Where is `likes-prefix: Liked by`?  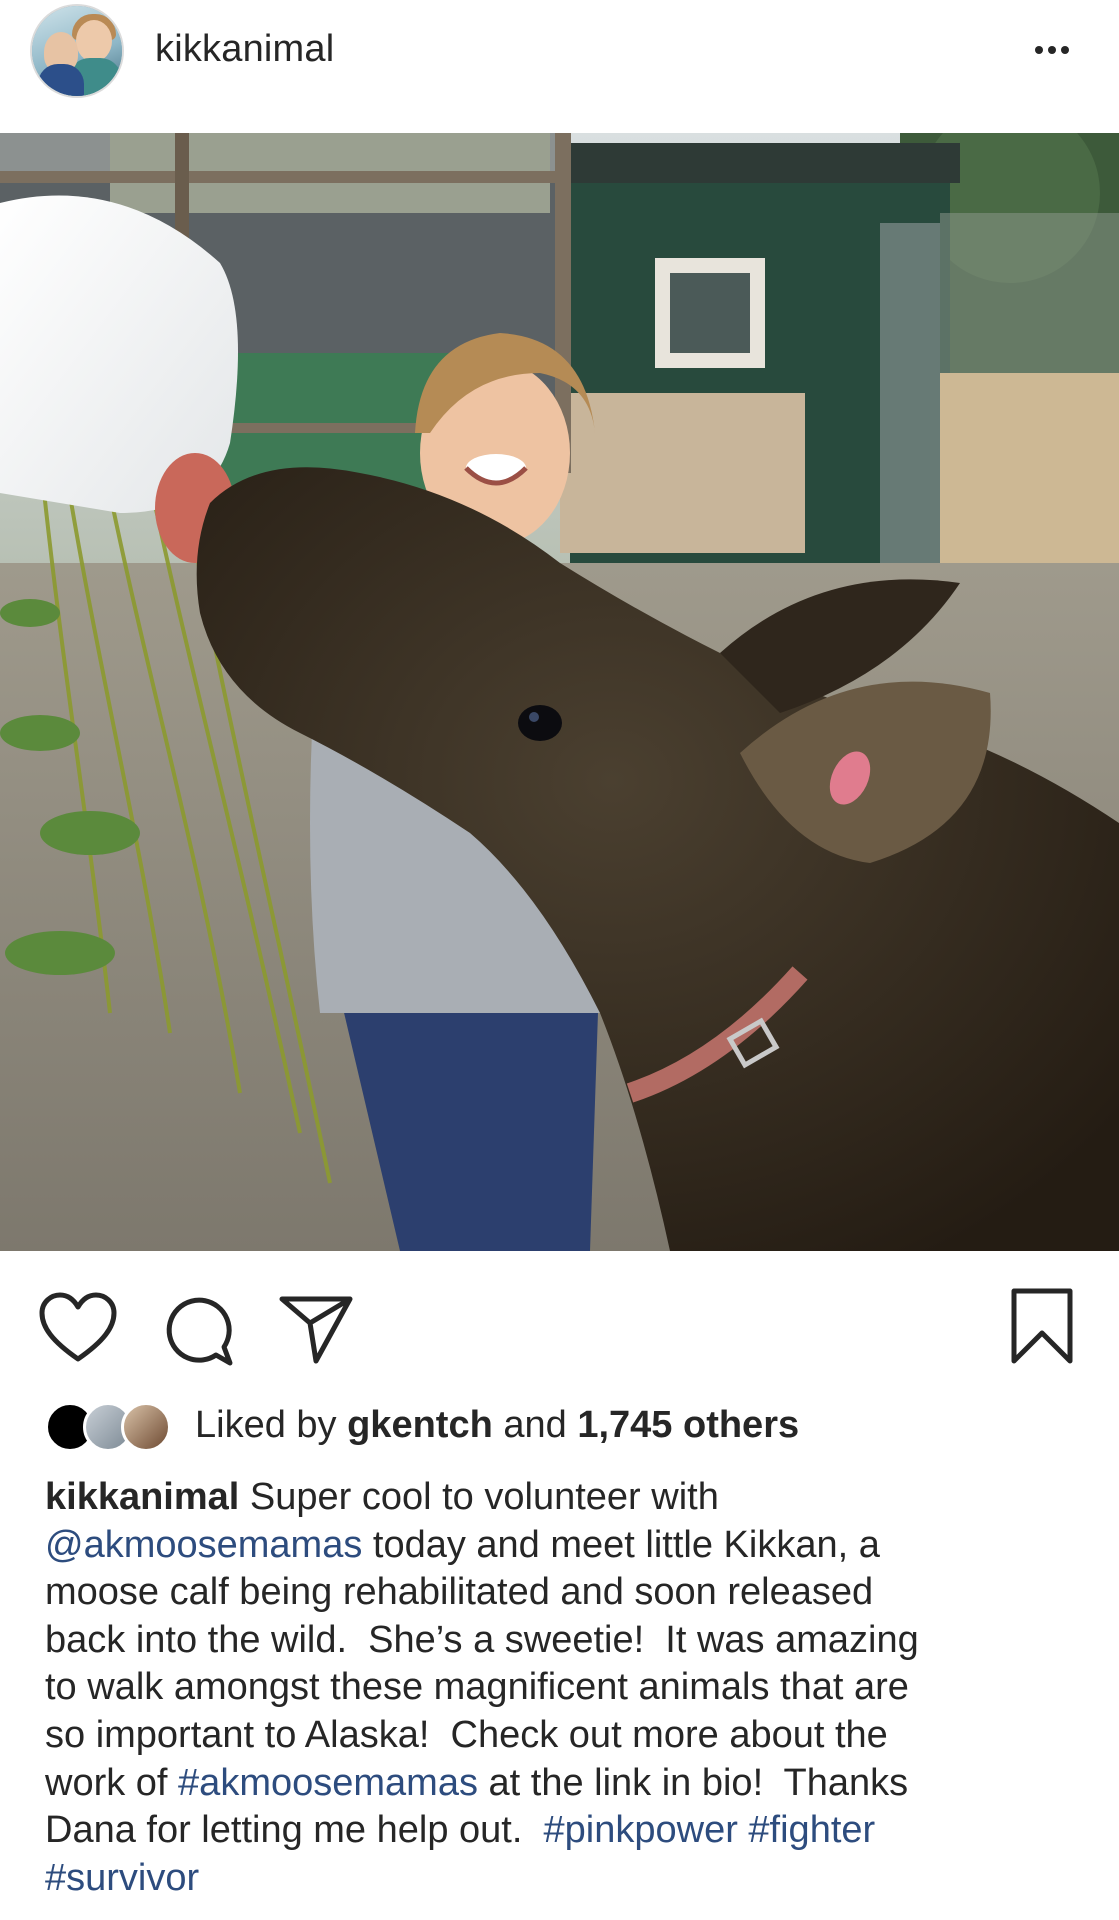
likes-prefix: Liked by is located at coordinates (271, 1425).